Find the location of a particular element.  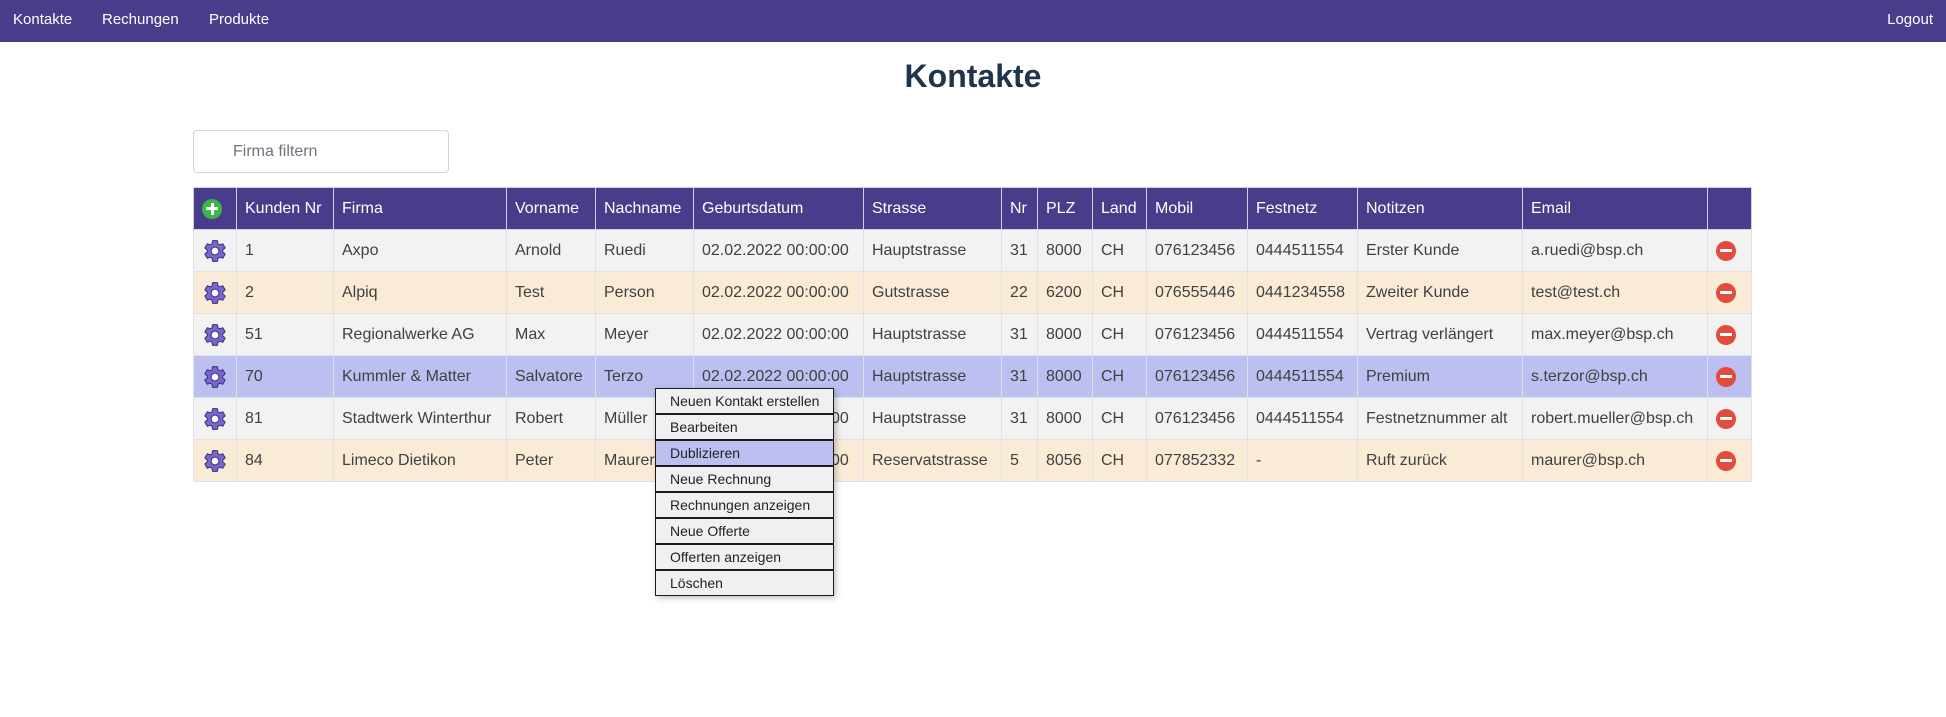

cell-festnetz: - is located at coordinates (1302, 460).